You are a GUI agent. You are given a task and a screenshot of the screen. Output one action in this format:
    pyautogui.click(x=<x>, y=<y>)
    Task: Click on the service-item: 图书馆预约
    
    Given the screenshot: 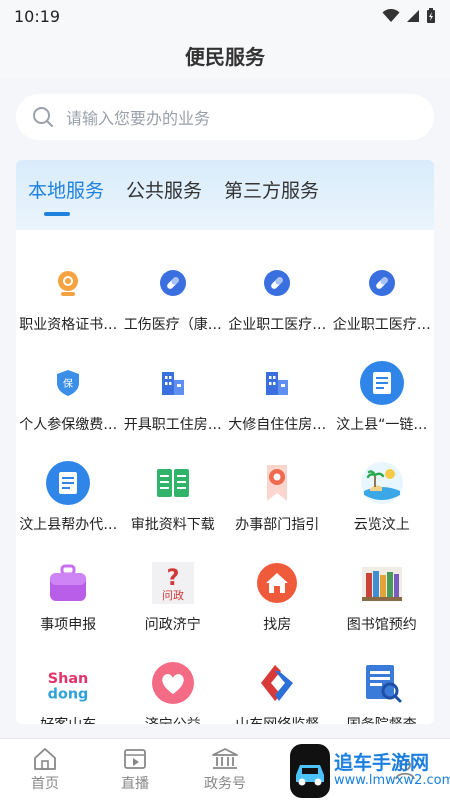 What is the action you would take?
    pyautogui.click(x=382, y=590)
    